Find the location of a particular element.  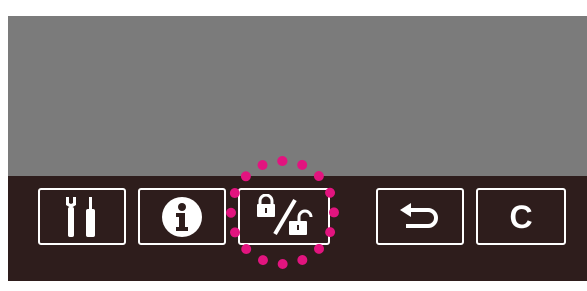

return-button is located at coordinates (420, 216).